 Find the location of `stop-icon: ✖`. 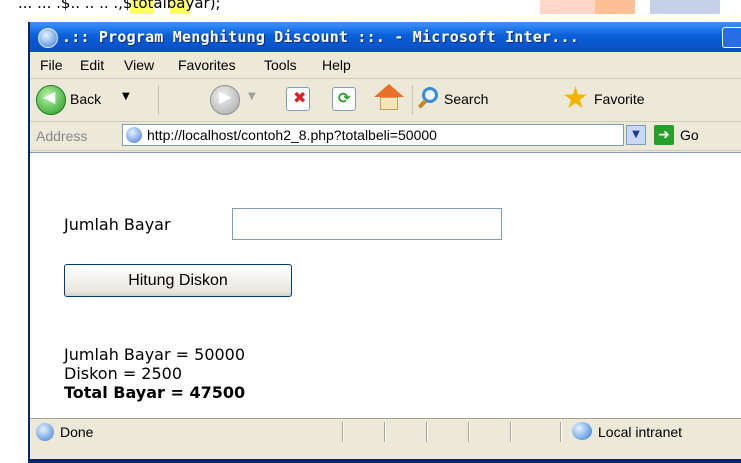

stop-icon: ✖ is located at coordinates (298, 99).